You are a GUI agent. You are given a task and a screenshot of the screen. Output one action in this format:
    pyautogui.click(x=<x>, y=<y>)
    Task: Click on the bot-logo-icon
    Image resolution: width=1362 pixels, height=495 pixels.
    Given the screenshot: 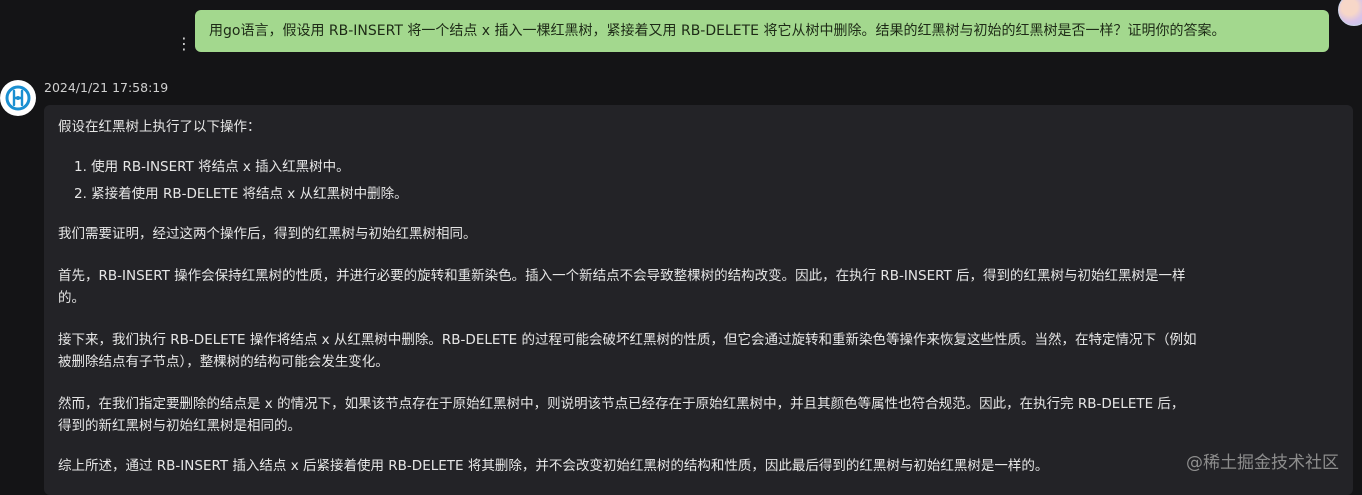 What is the action you would take?
    pyautogui.click(x=18, y=98)
    